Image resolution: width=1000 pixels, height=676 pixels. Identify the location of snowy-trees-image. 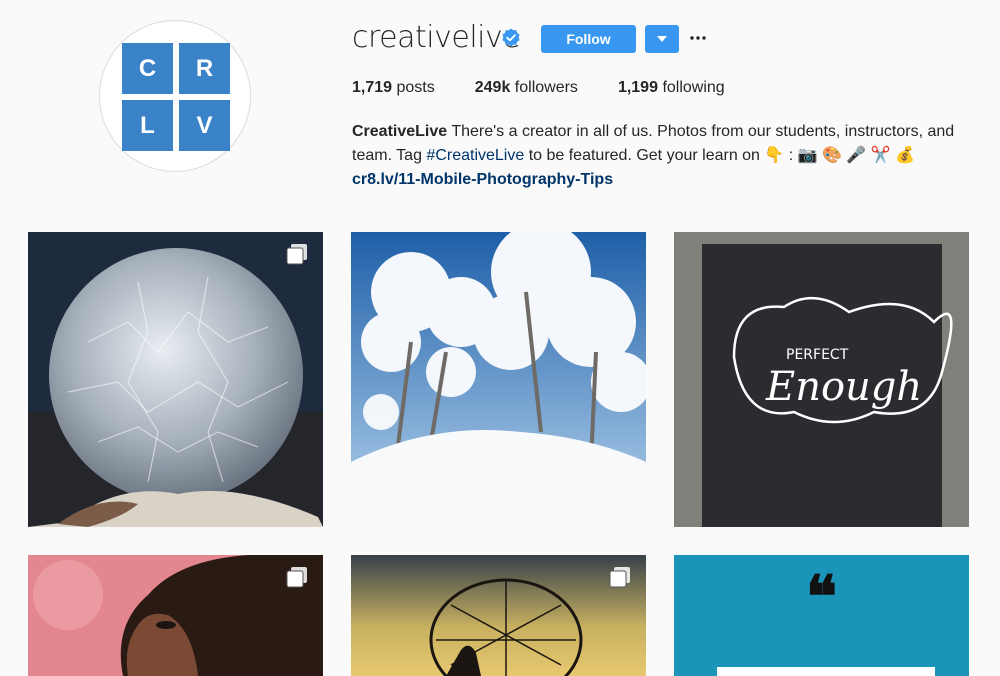
(498, 379).